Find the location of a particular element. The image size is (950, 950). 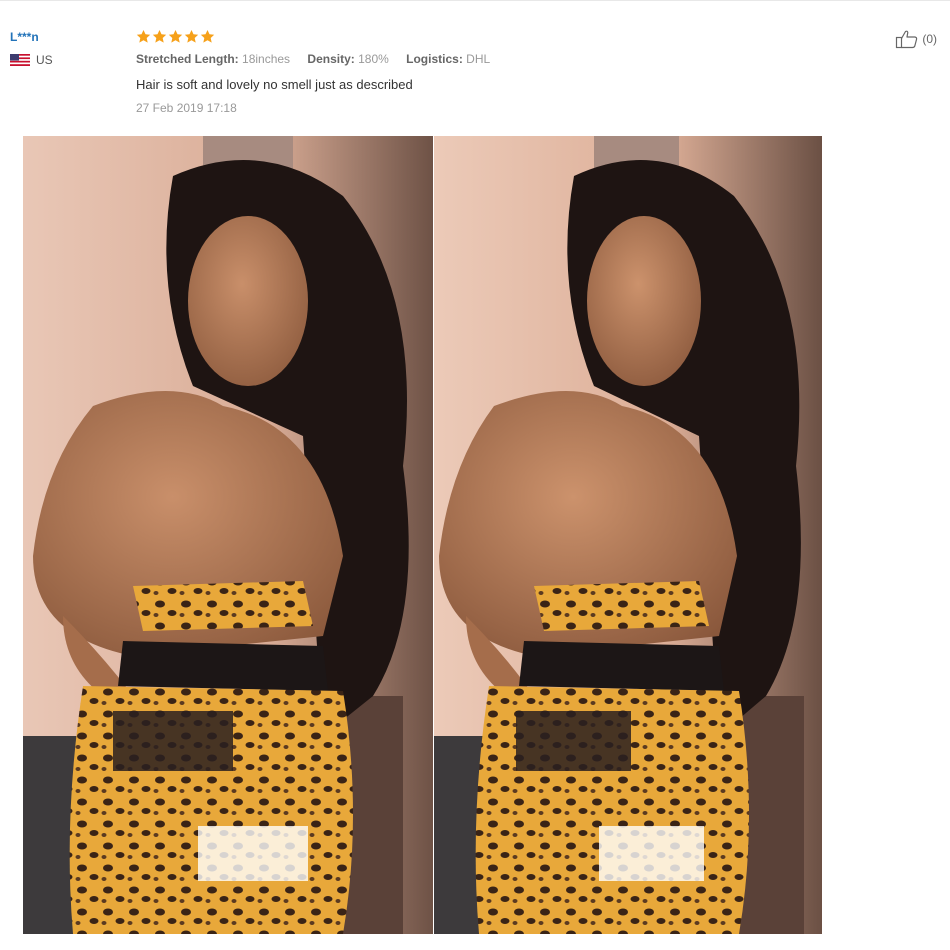

attr-logistics: Logistics: DHL is located at coordinates (448, 59).